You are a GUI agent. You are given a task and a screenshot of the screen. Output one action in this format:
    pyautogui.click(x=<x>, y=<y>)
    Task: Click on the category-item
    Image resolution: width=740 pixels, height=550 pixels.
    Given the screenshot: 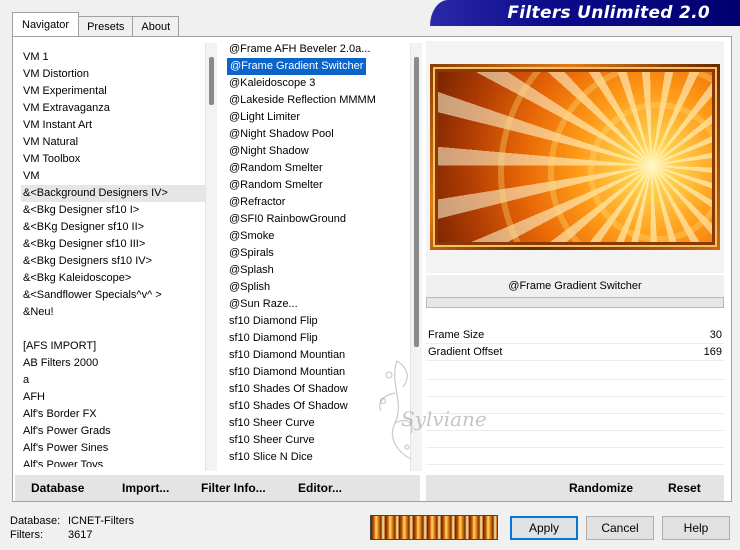 What is the action you would take?
    pyautogui.click(x=113, y=329)
    